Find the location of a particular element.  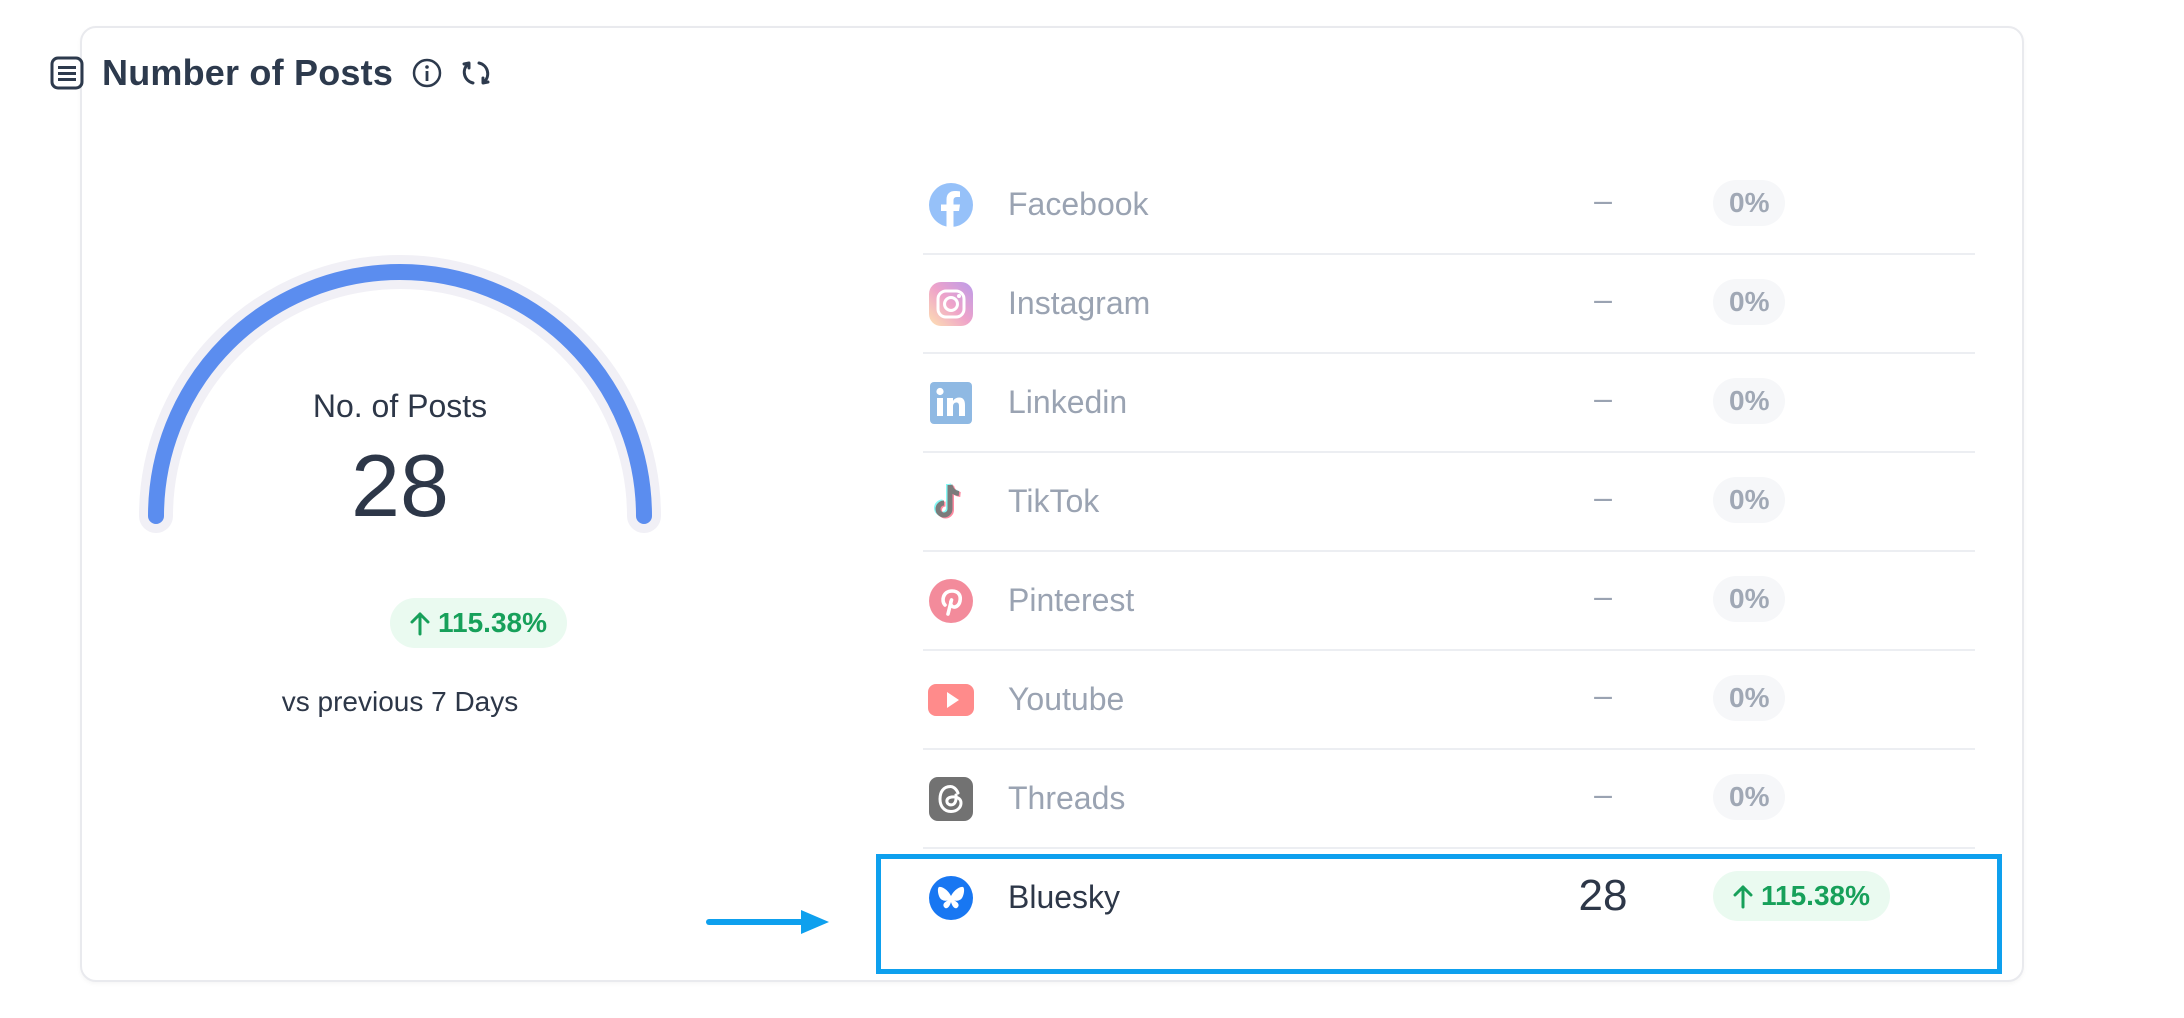

threads-icon is located at coordinates (951, 799).